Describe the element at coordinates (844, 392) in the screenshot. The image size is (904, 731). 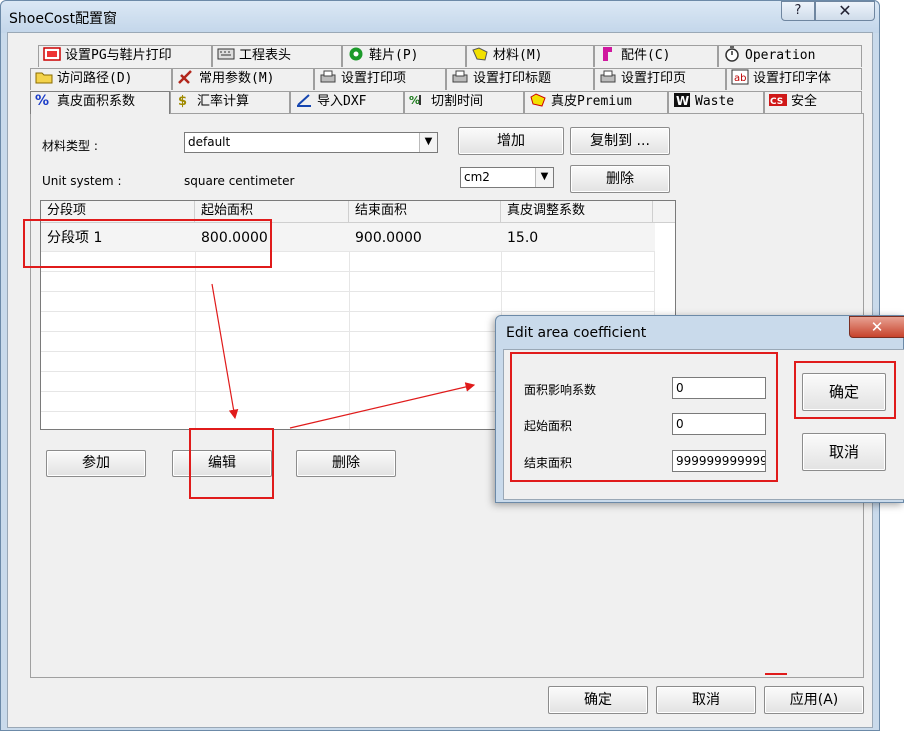
I see `dialog-ok-button: 确定` at that location.